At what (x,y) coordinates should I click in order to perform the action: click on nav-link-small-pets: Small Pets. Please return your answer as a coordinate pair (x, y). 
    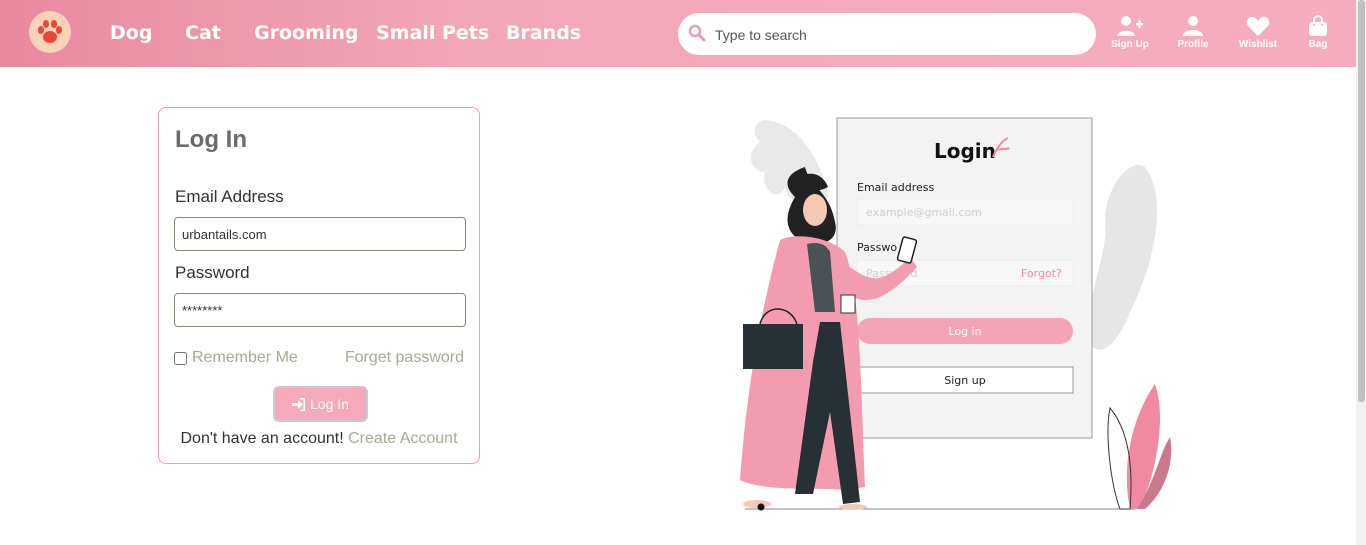
    Looking at the image, I should click on (432, 33).